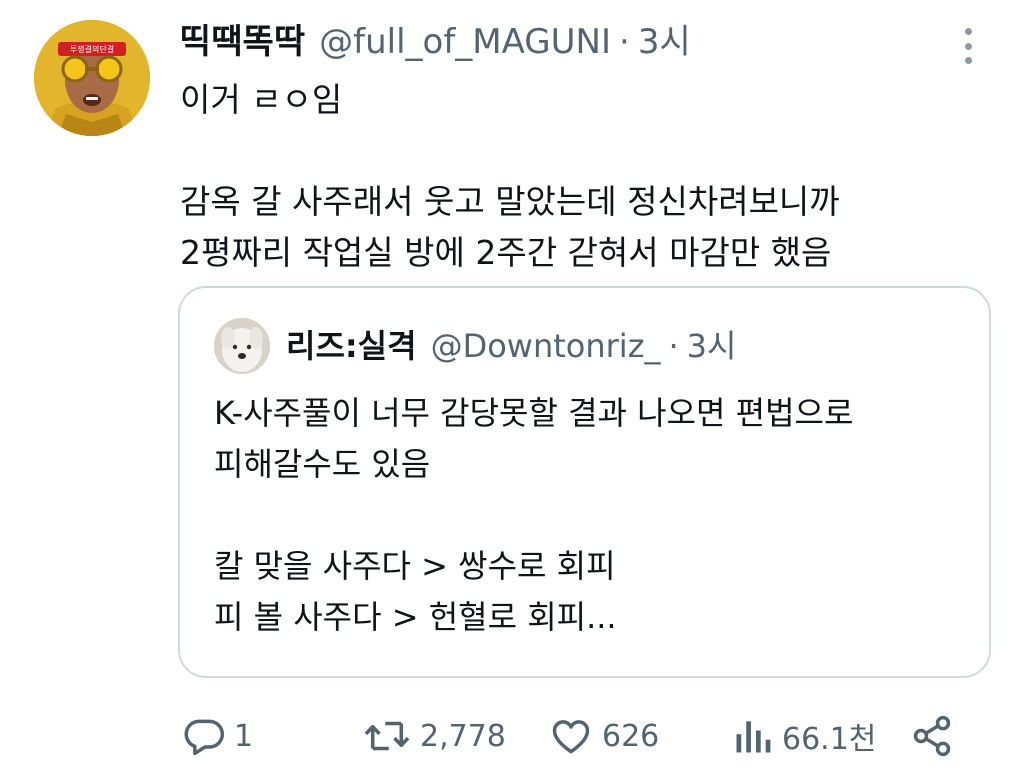 The height and width of the screenshot is (776, 1024). I want to click on reply-count: 1, so click(244, 736).